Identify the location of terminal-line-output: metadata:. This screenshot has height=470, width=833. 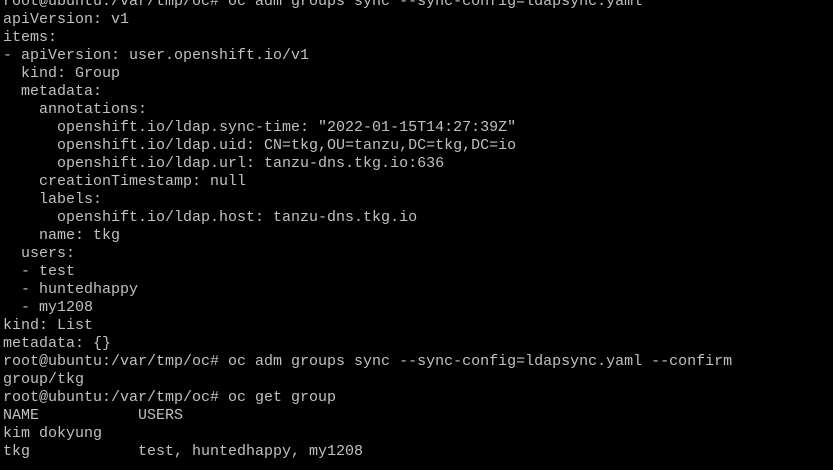
(53, 91).